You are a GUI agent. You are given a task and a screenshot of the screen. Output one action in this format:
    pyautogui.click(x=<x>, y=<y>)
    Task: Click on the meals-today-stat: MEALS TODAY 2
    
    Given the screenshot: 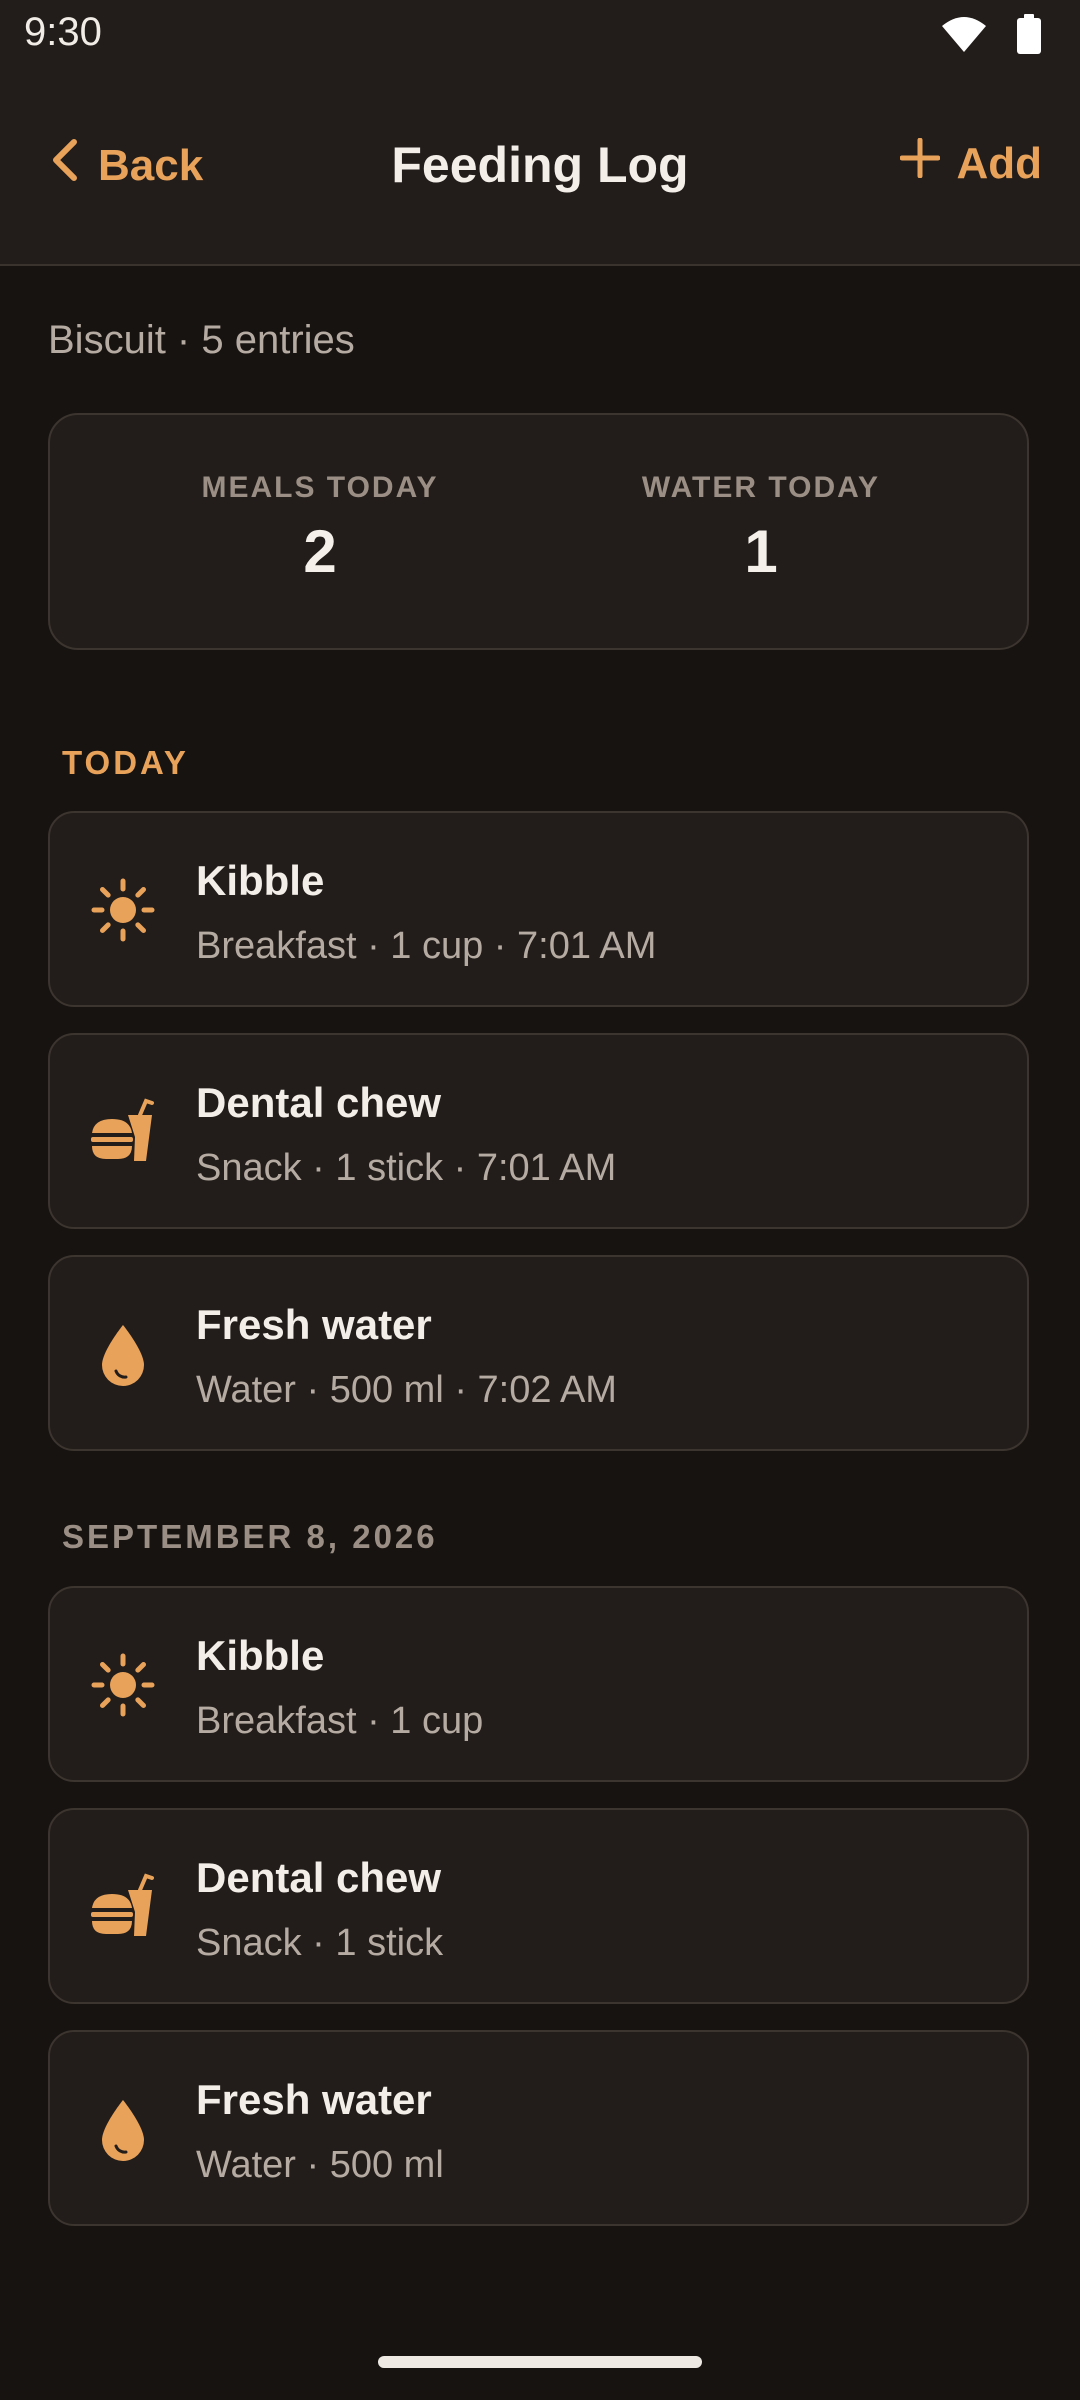 What is the action you would take?
    pyautogui.click(x=320, y=528)
    